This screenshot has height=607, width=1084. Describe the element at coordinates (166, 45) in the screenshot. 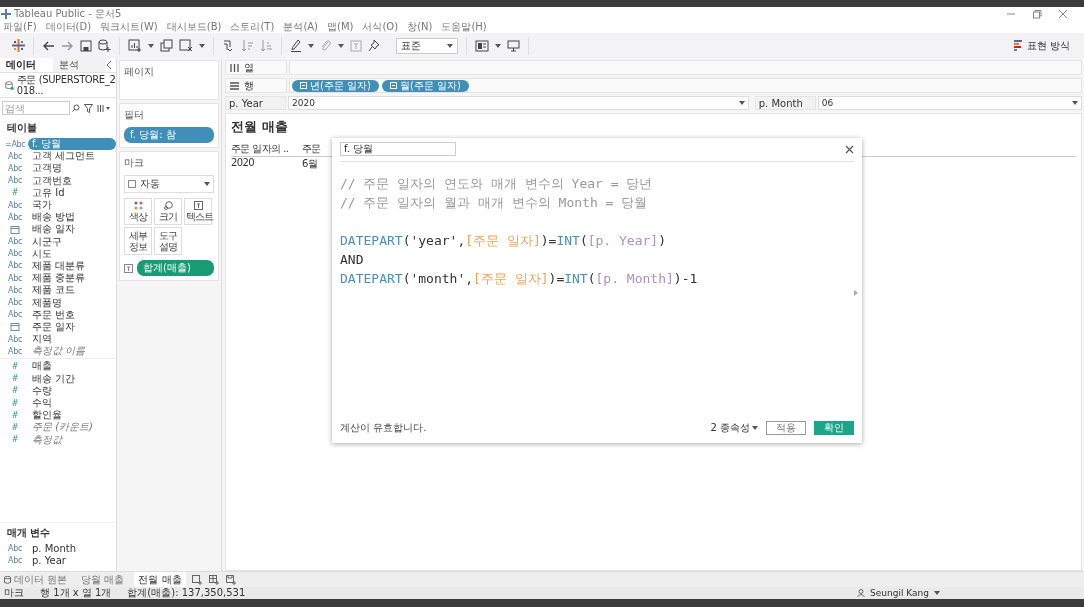

I see `duplicate-icon` at that location.